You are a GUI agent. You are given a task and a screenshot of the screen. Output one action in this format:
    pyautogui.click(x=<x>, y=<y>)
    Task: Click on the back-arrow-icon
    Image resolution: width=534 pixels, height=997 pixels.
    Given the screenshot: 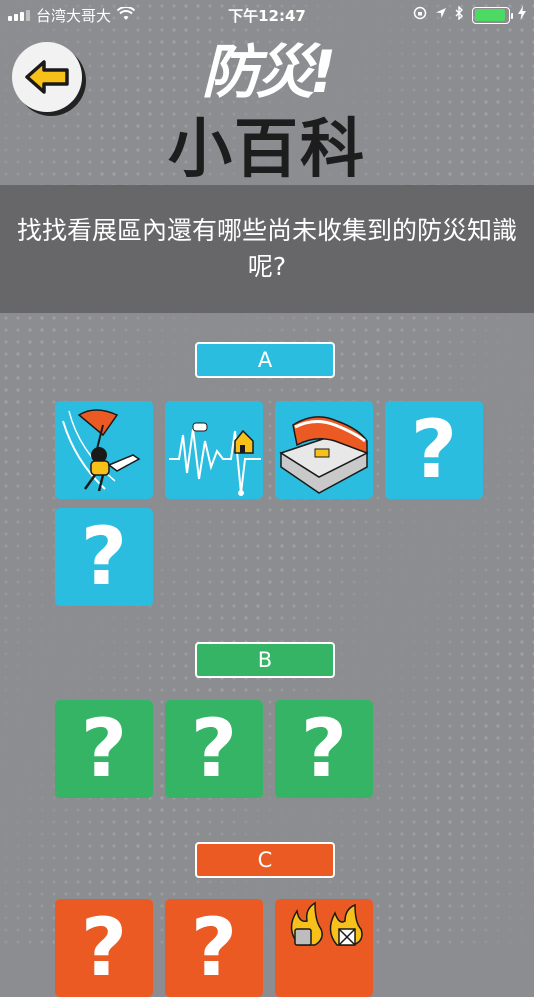 What is the action you would take?
    pyautogui.click(x=47, y=77)
    